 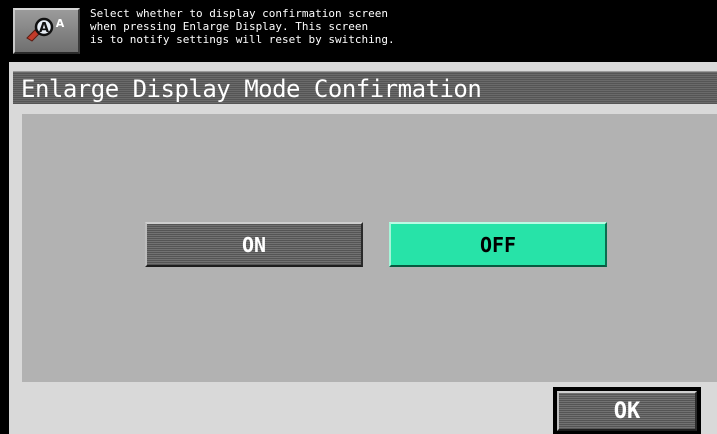 I want to click on accessibility-enlarge-icon: A A, so click(x=47, y=31).